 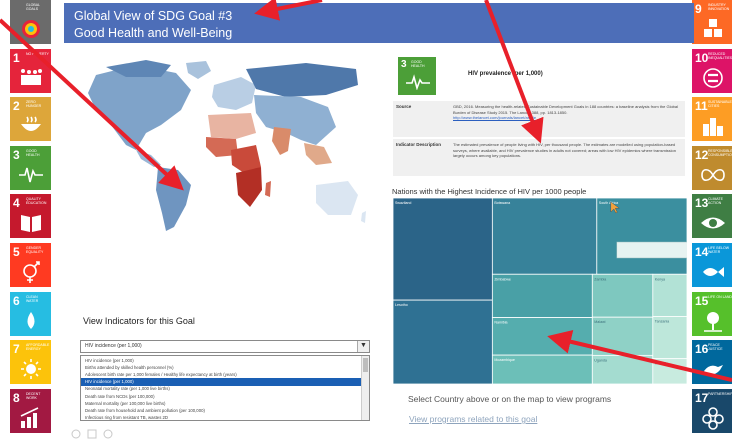 What do you see at coordinates (37, 53) in the screenshot?
I see `sdg-tile-label: No Poverty` at bounding box center [37, 53].